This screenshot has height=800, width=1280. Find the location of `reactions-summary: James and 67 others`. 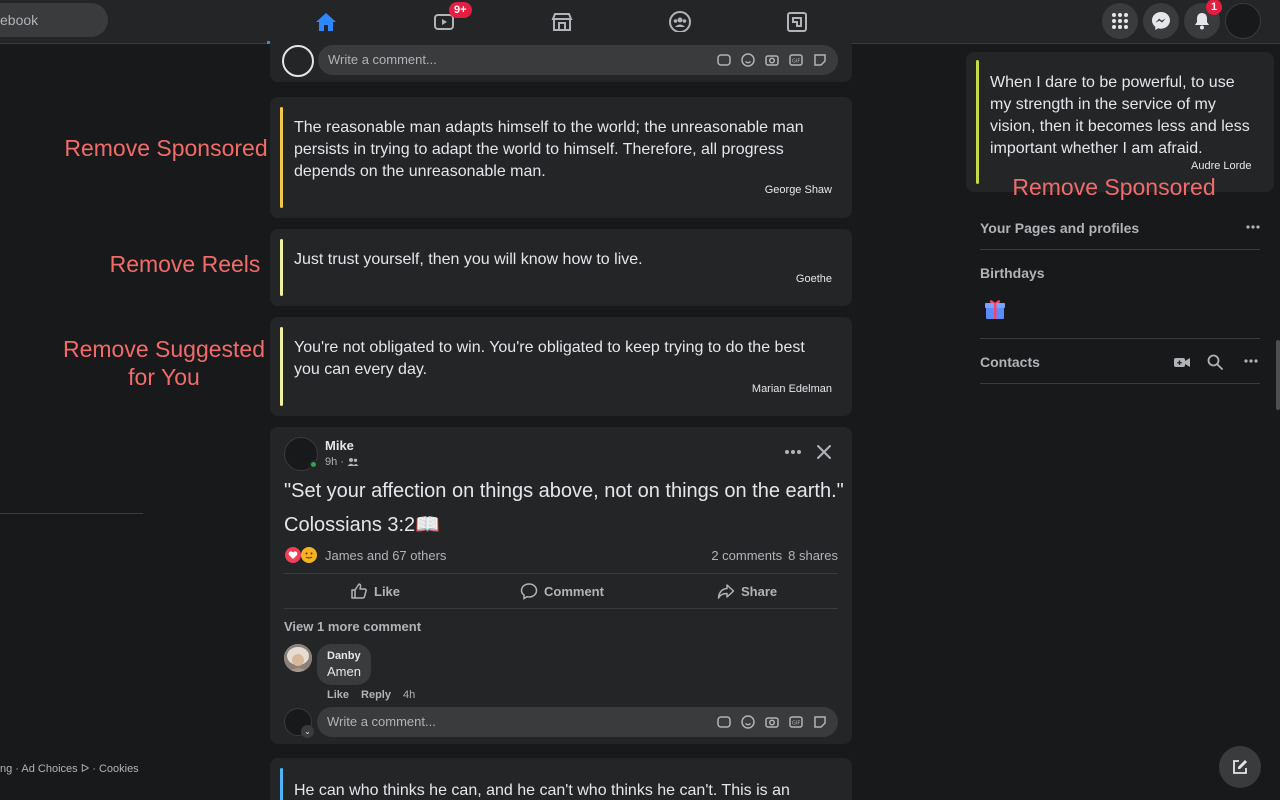

reactions-summary: James and 67 others is located at coordinates (365, 555).